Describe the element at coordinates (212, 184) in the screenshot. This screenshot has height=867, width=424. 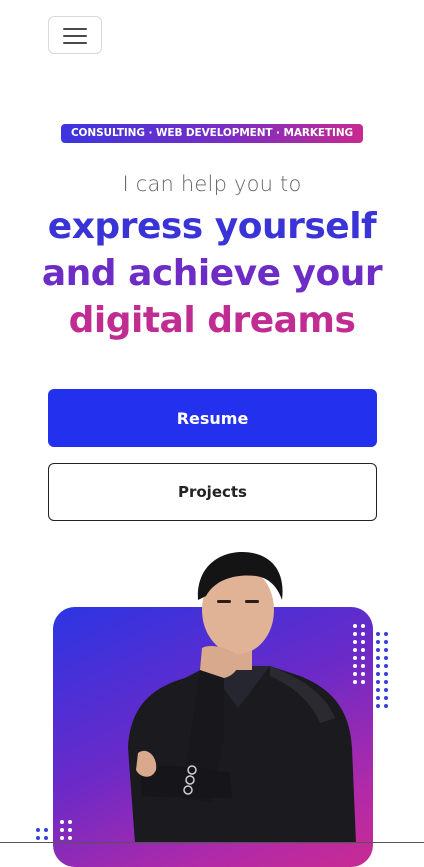
I see `hero-intro: I can help you to` at that location.